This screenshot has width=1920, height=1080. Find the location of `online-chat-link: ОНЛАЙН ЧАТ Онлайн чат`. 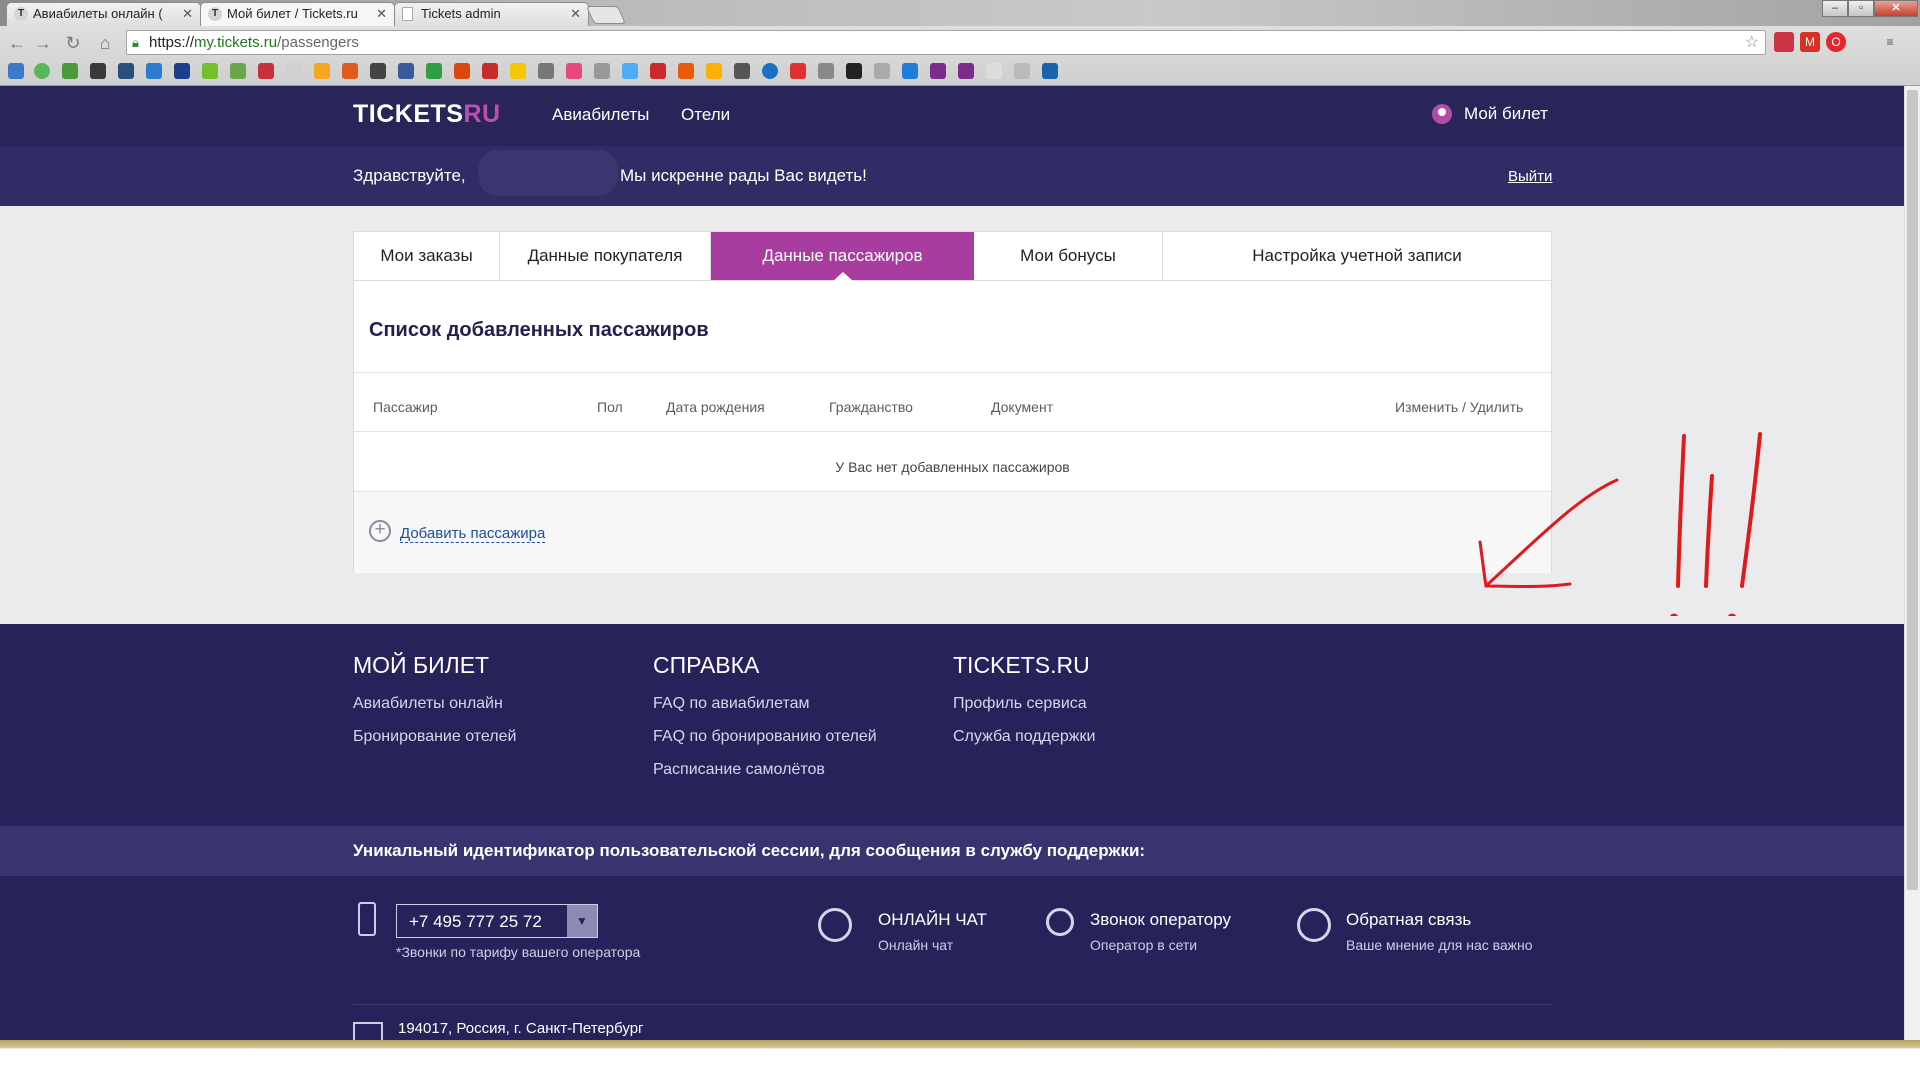

online-chat-link: ОНЛАЙН ЧАТ Онлайн чат is located at coordinates (932, 931).